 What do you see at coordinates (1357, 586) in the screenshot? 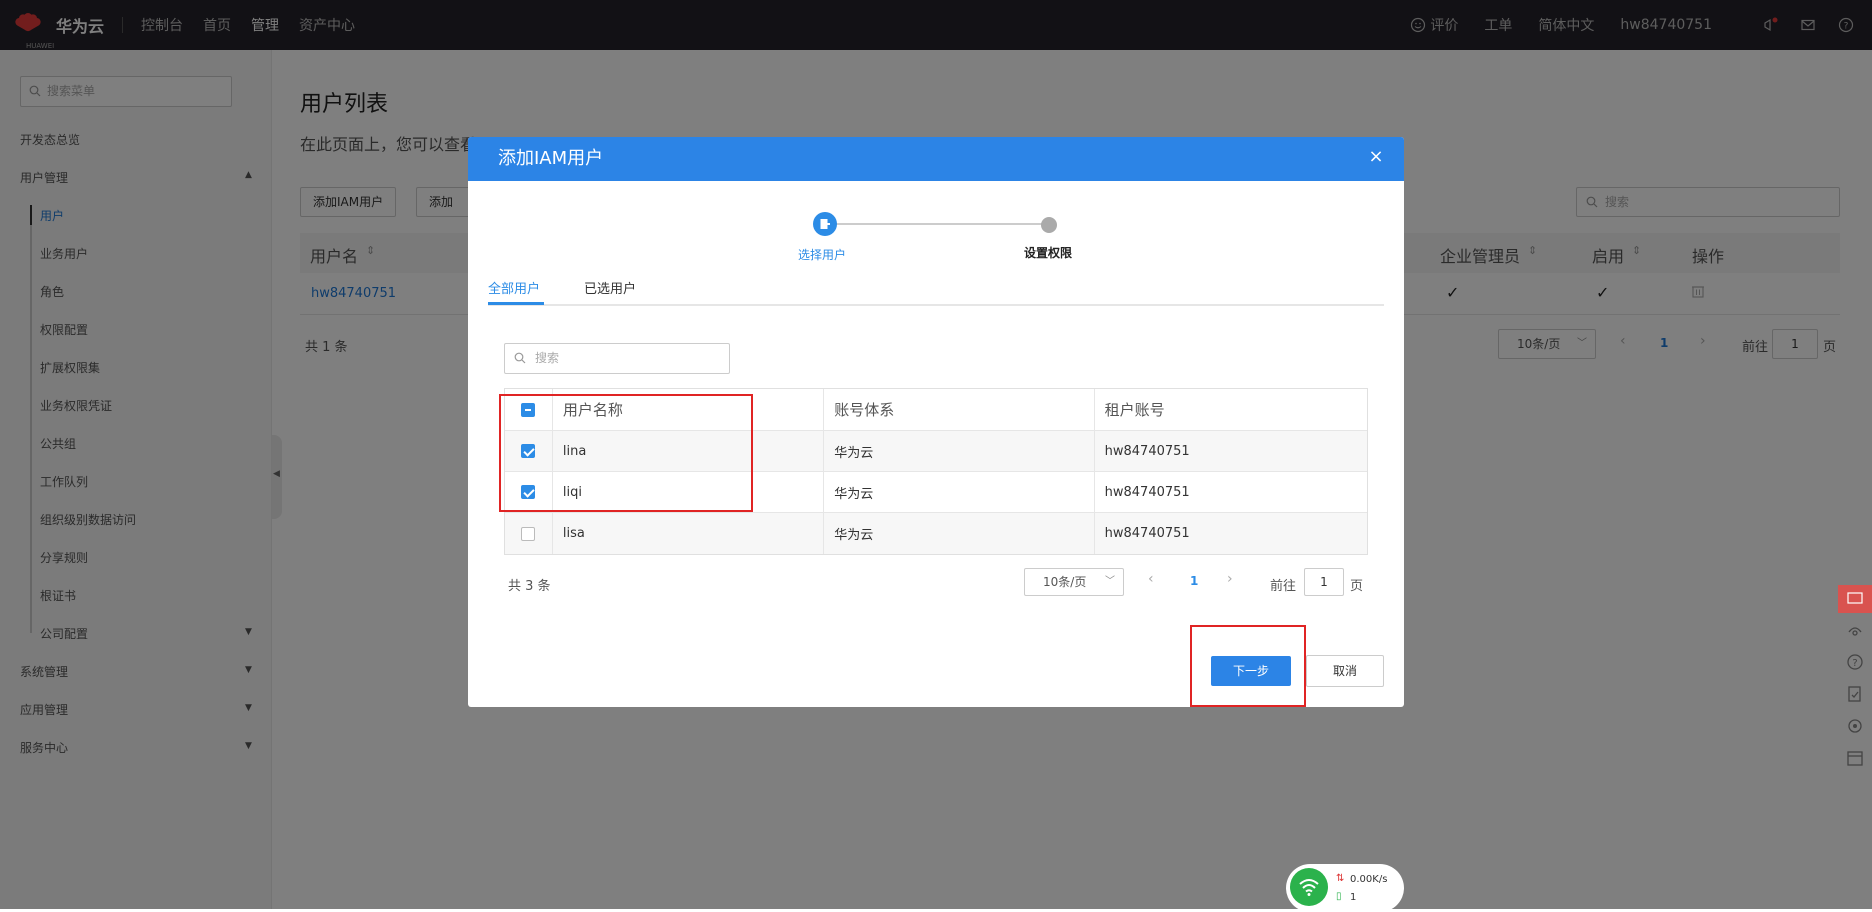
I see `page-unit-label: 页` at bounding box center [1357, 586].